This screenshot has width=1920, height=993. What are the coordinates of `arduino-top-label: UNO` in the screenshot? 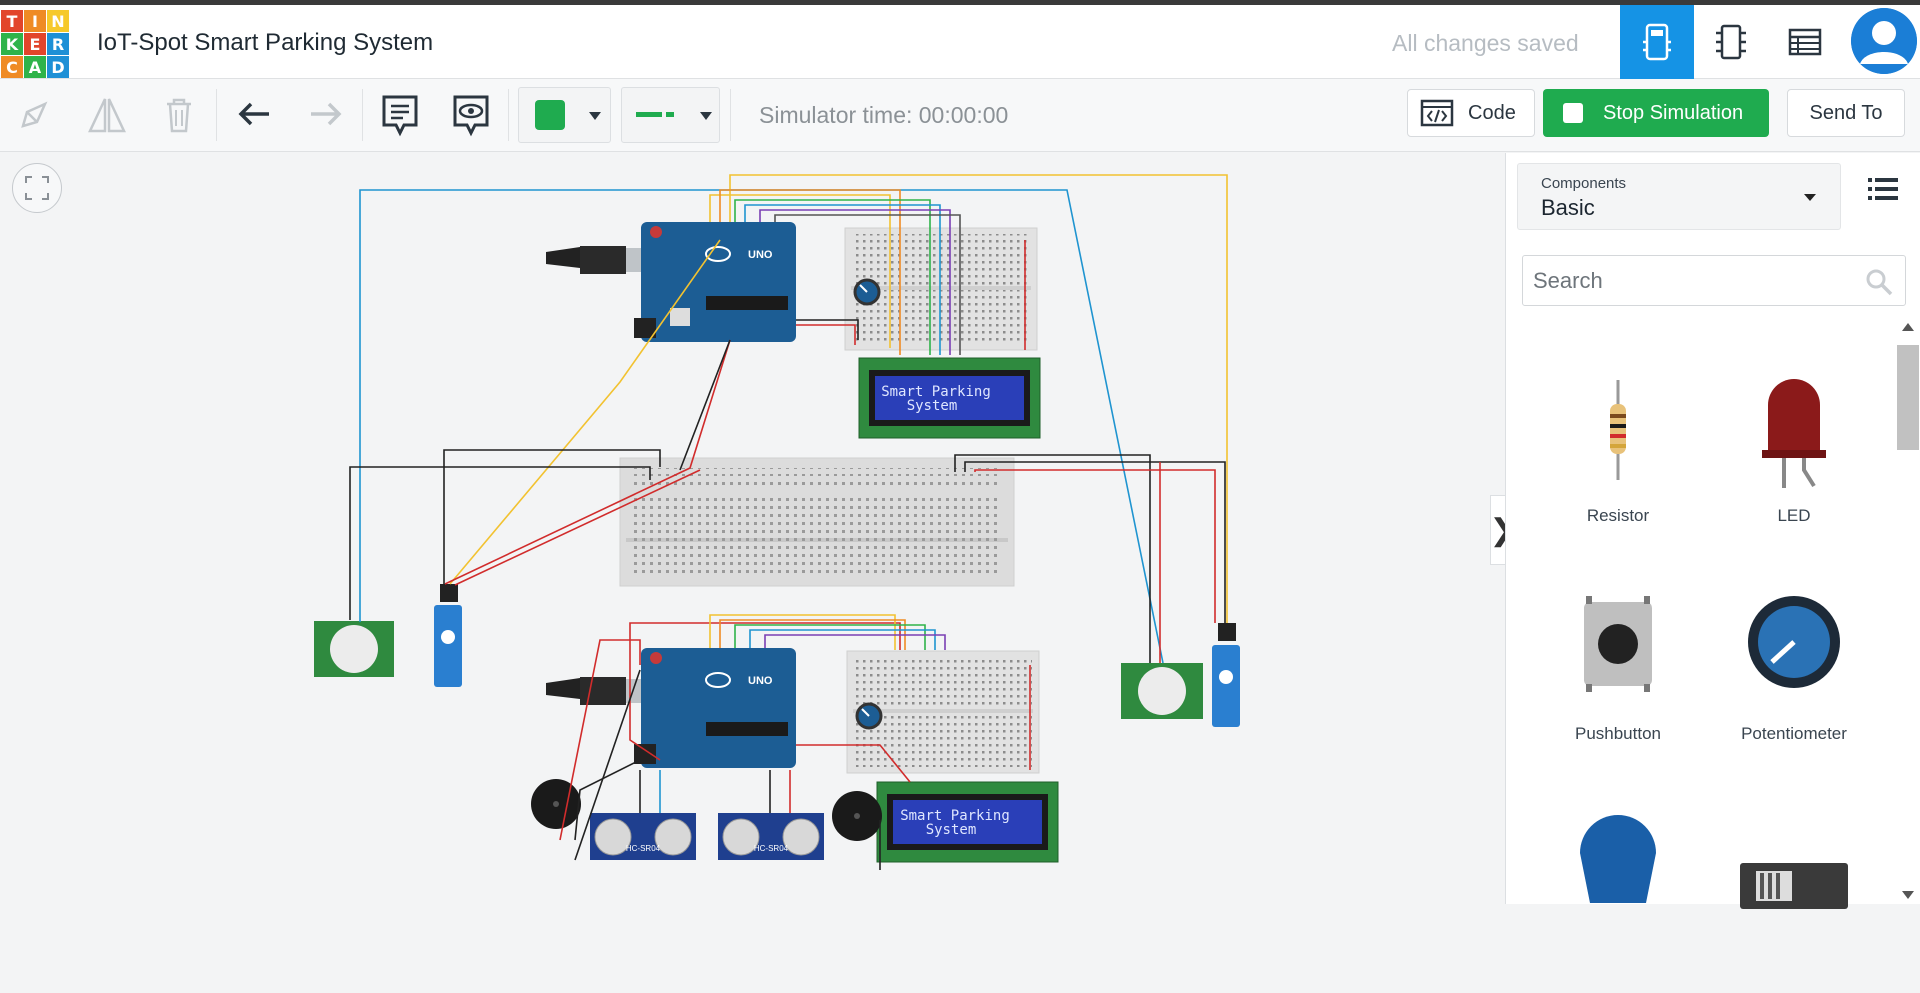 It's located at (760, 255).